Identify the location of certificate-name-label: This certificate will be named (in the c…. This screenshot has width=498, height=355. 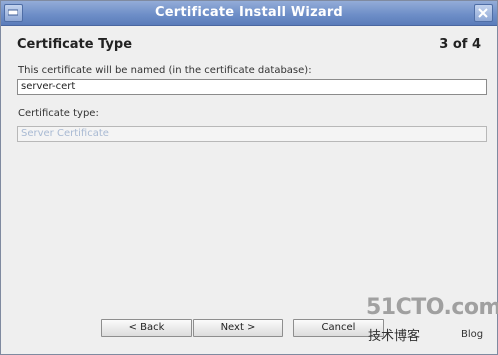
(165, 70).